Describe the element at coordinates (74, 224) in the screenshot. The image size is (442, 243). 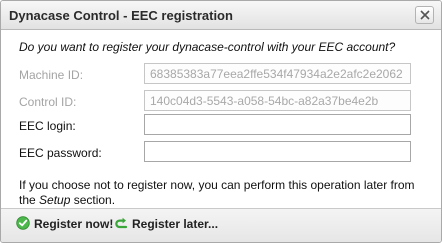
I see `register-now-label: Register now!` at that location.